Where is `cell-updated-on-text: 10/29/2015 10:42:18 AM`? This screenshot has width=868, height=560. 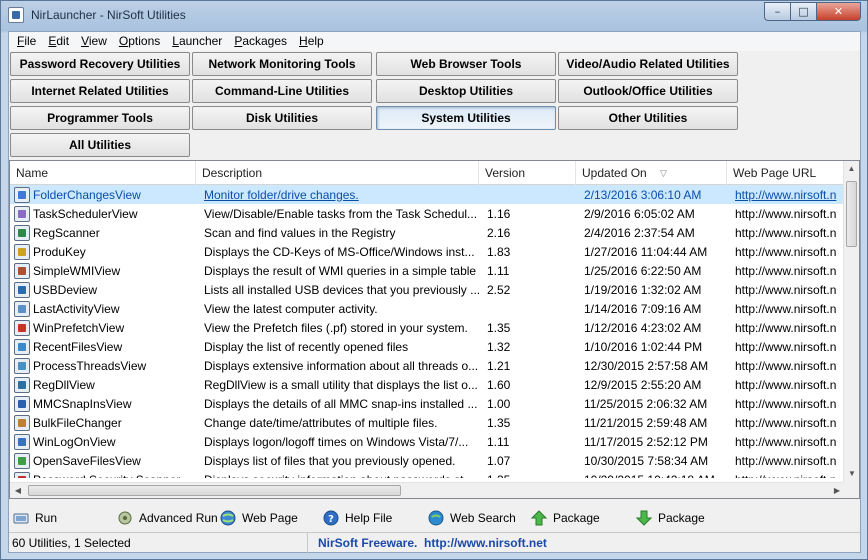
cell-updated-on-text: 10/29/2015 10:42:18 AM is located at coordinates (649, 476).